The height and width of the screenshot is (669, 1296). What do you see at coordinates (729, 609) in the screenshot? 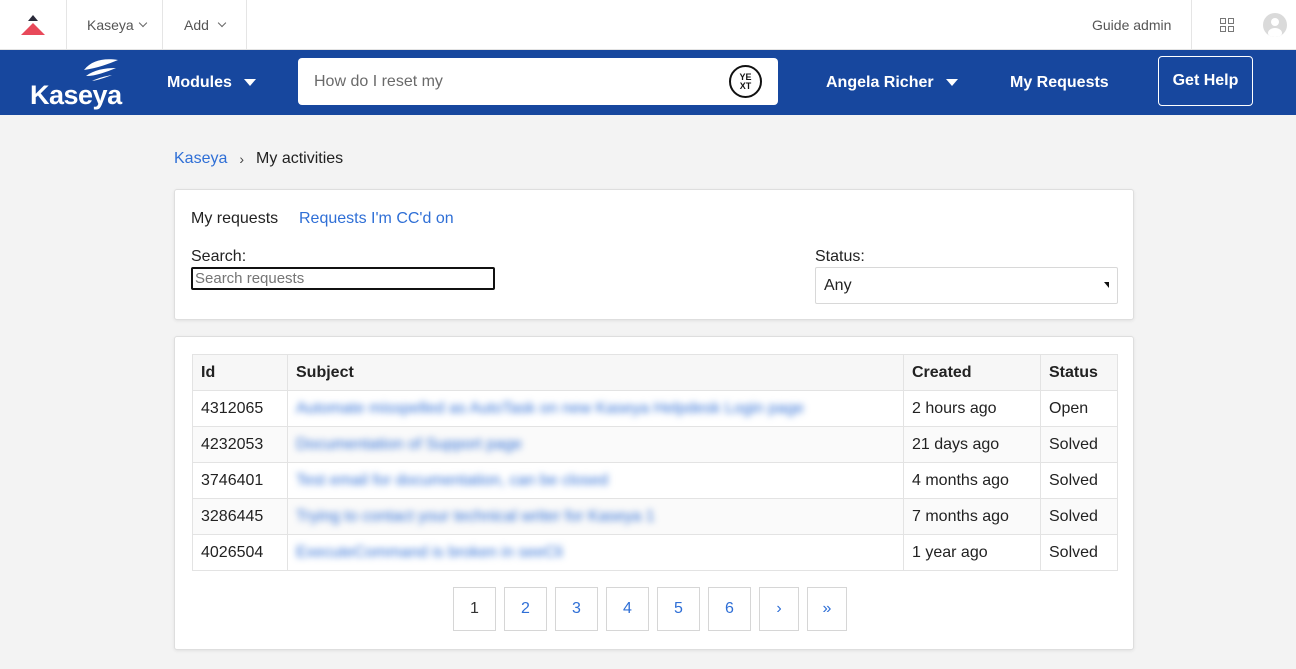
I see `page-button-6: 6` at bounding box center [729, 609].